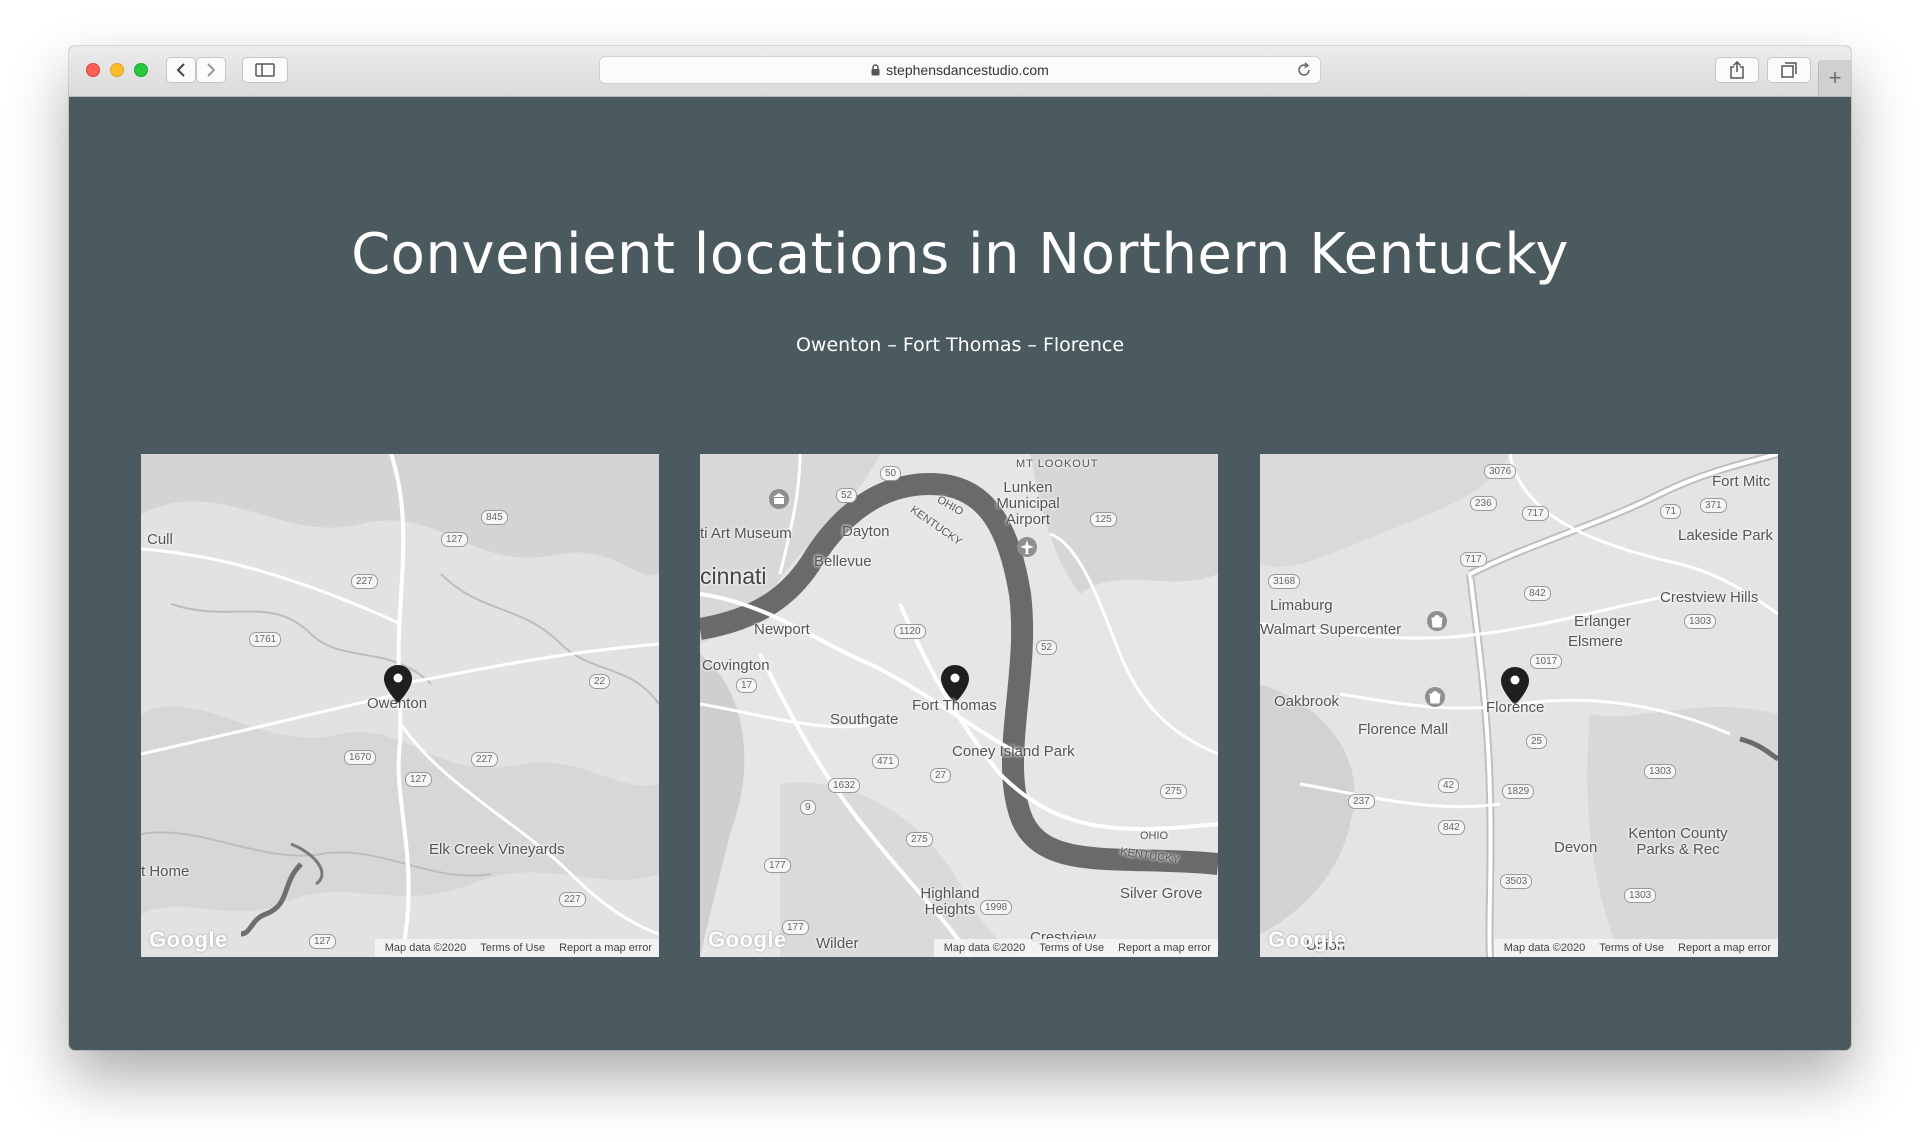 This screenshot has width=1920, height=1142. I want to click on minimize-window-button, so click(117, 70).